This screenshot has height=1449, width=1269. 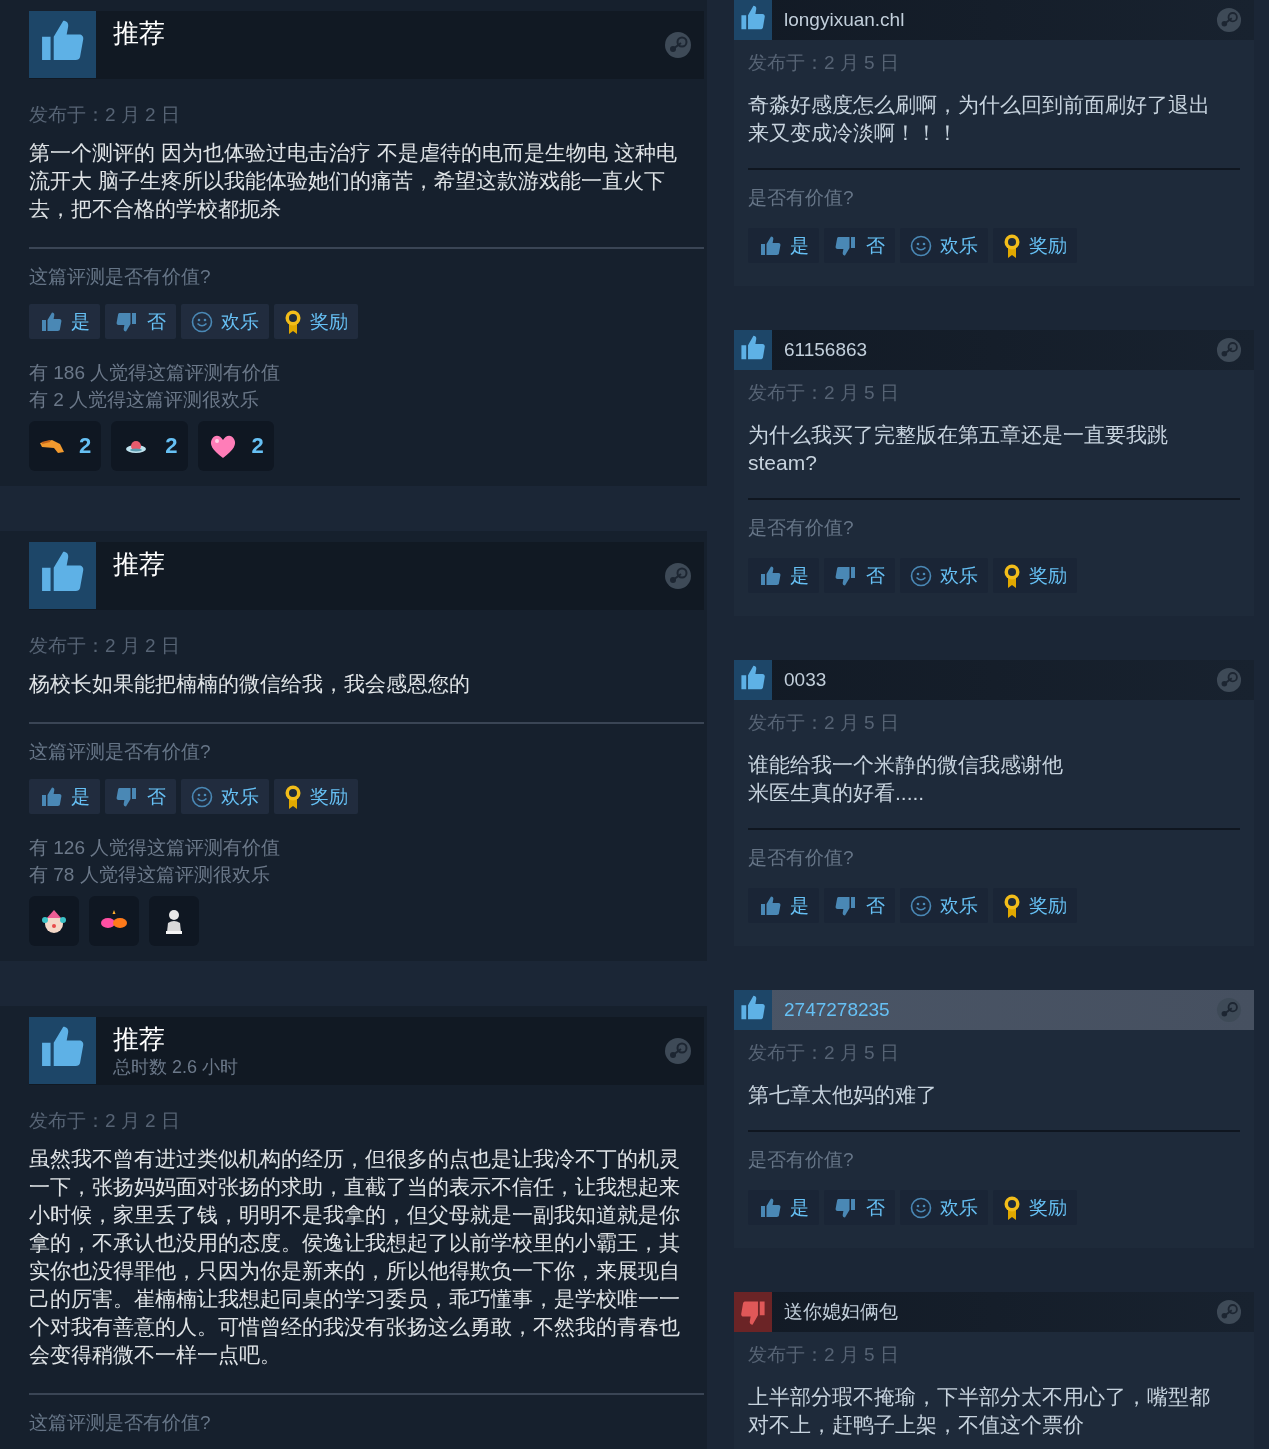 I want to click on review-text: 上半部分瑕不掩瑜，下半部分太不用心了，嘴型都对不上，赶鸭子上架，不值这个票价, so click(x=979, y=1411).